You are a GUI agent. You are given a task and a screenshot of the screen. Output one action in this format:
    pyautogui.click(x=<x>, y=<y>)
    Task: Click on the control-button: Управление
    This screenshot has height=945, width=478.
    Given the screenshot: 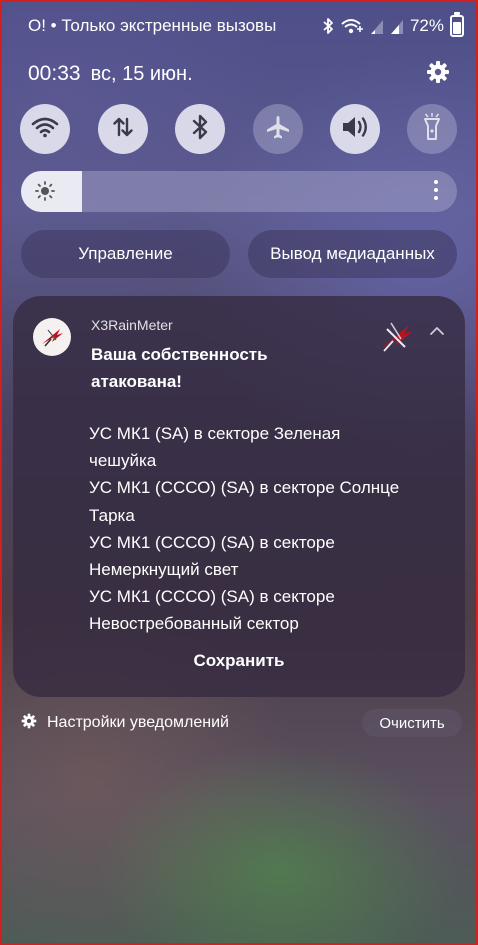 What is the action you would take?
    pyautogui.click(x=125, y=254)
    